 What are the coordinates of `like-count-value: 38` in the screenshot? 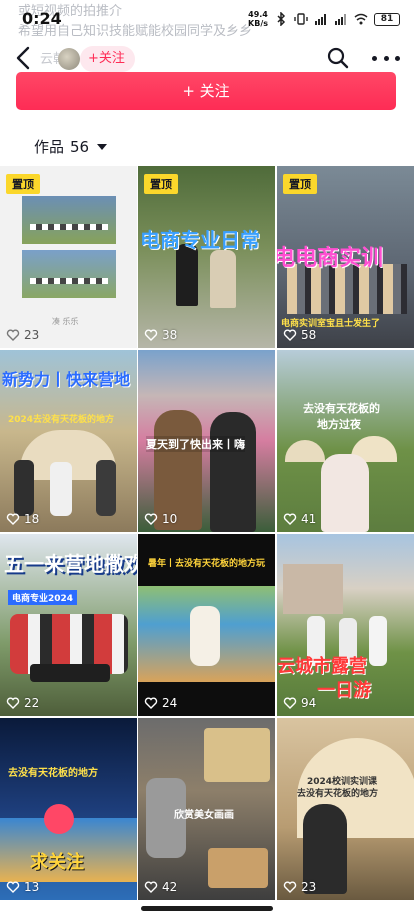 It's located at (170, 335).